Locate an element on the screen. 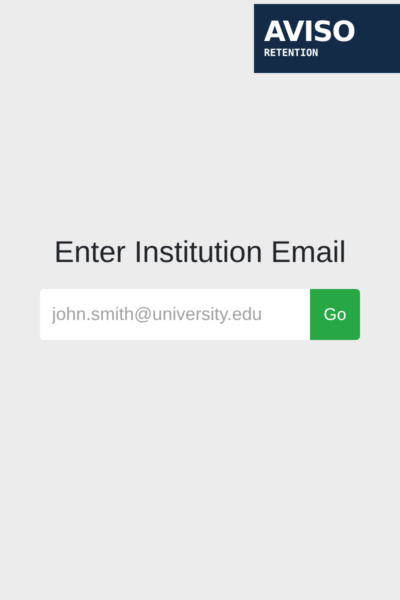  logo-tagline: RETENTION is located at coordinates (292, 53).